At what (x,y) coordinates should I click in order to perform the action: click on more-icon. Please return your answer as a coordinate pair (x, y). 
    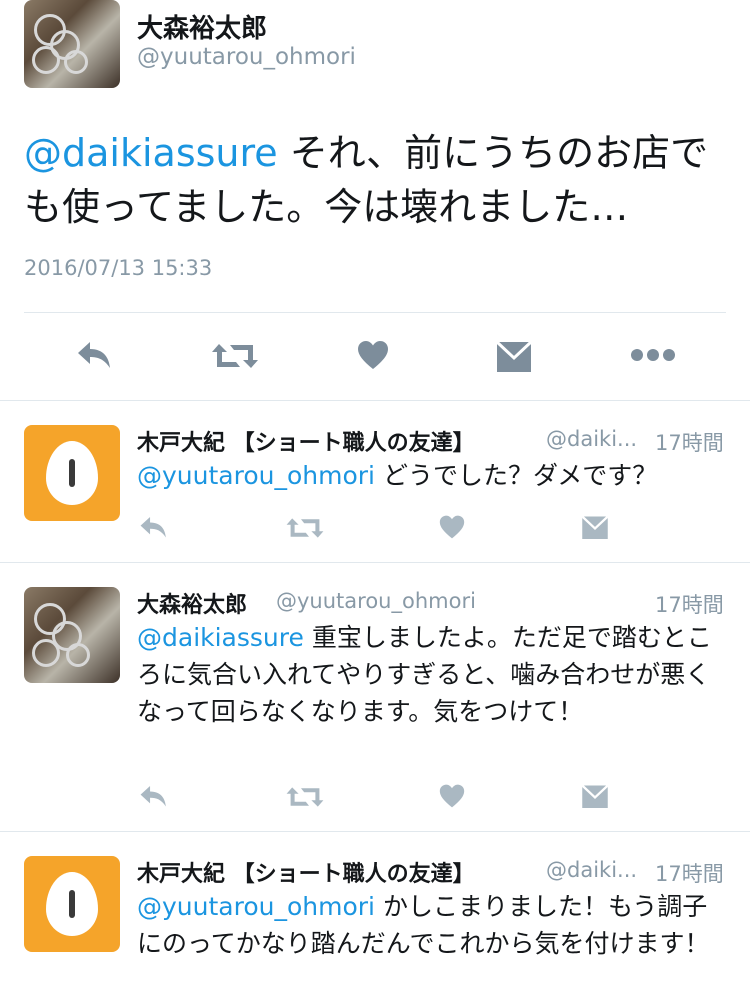
    Looking at the image, I should click on (653, 355).